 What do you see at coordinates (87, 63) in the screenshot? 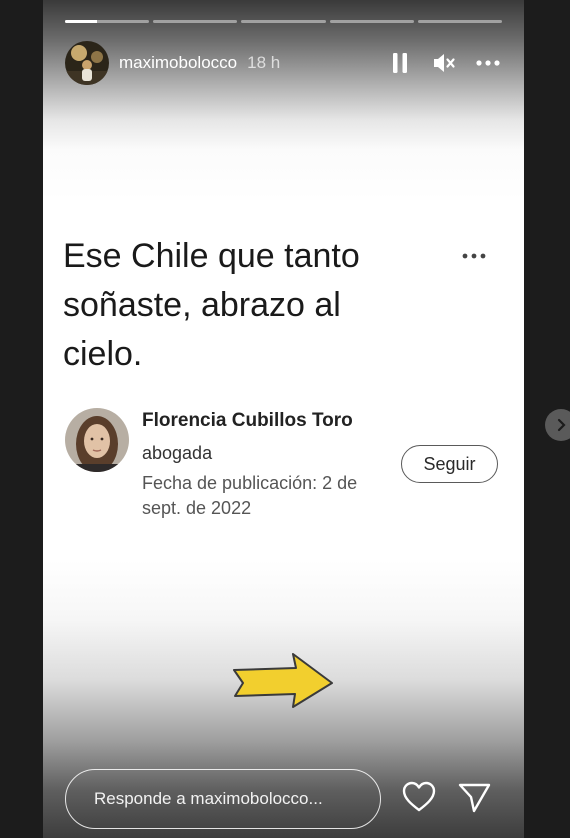
I see `user-avatar` at bounding box center [87, 63].